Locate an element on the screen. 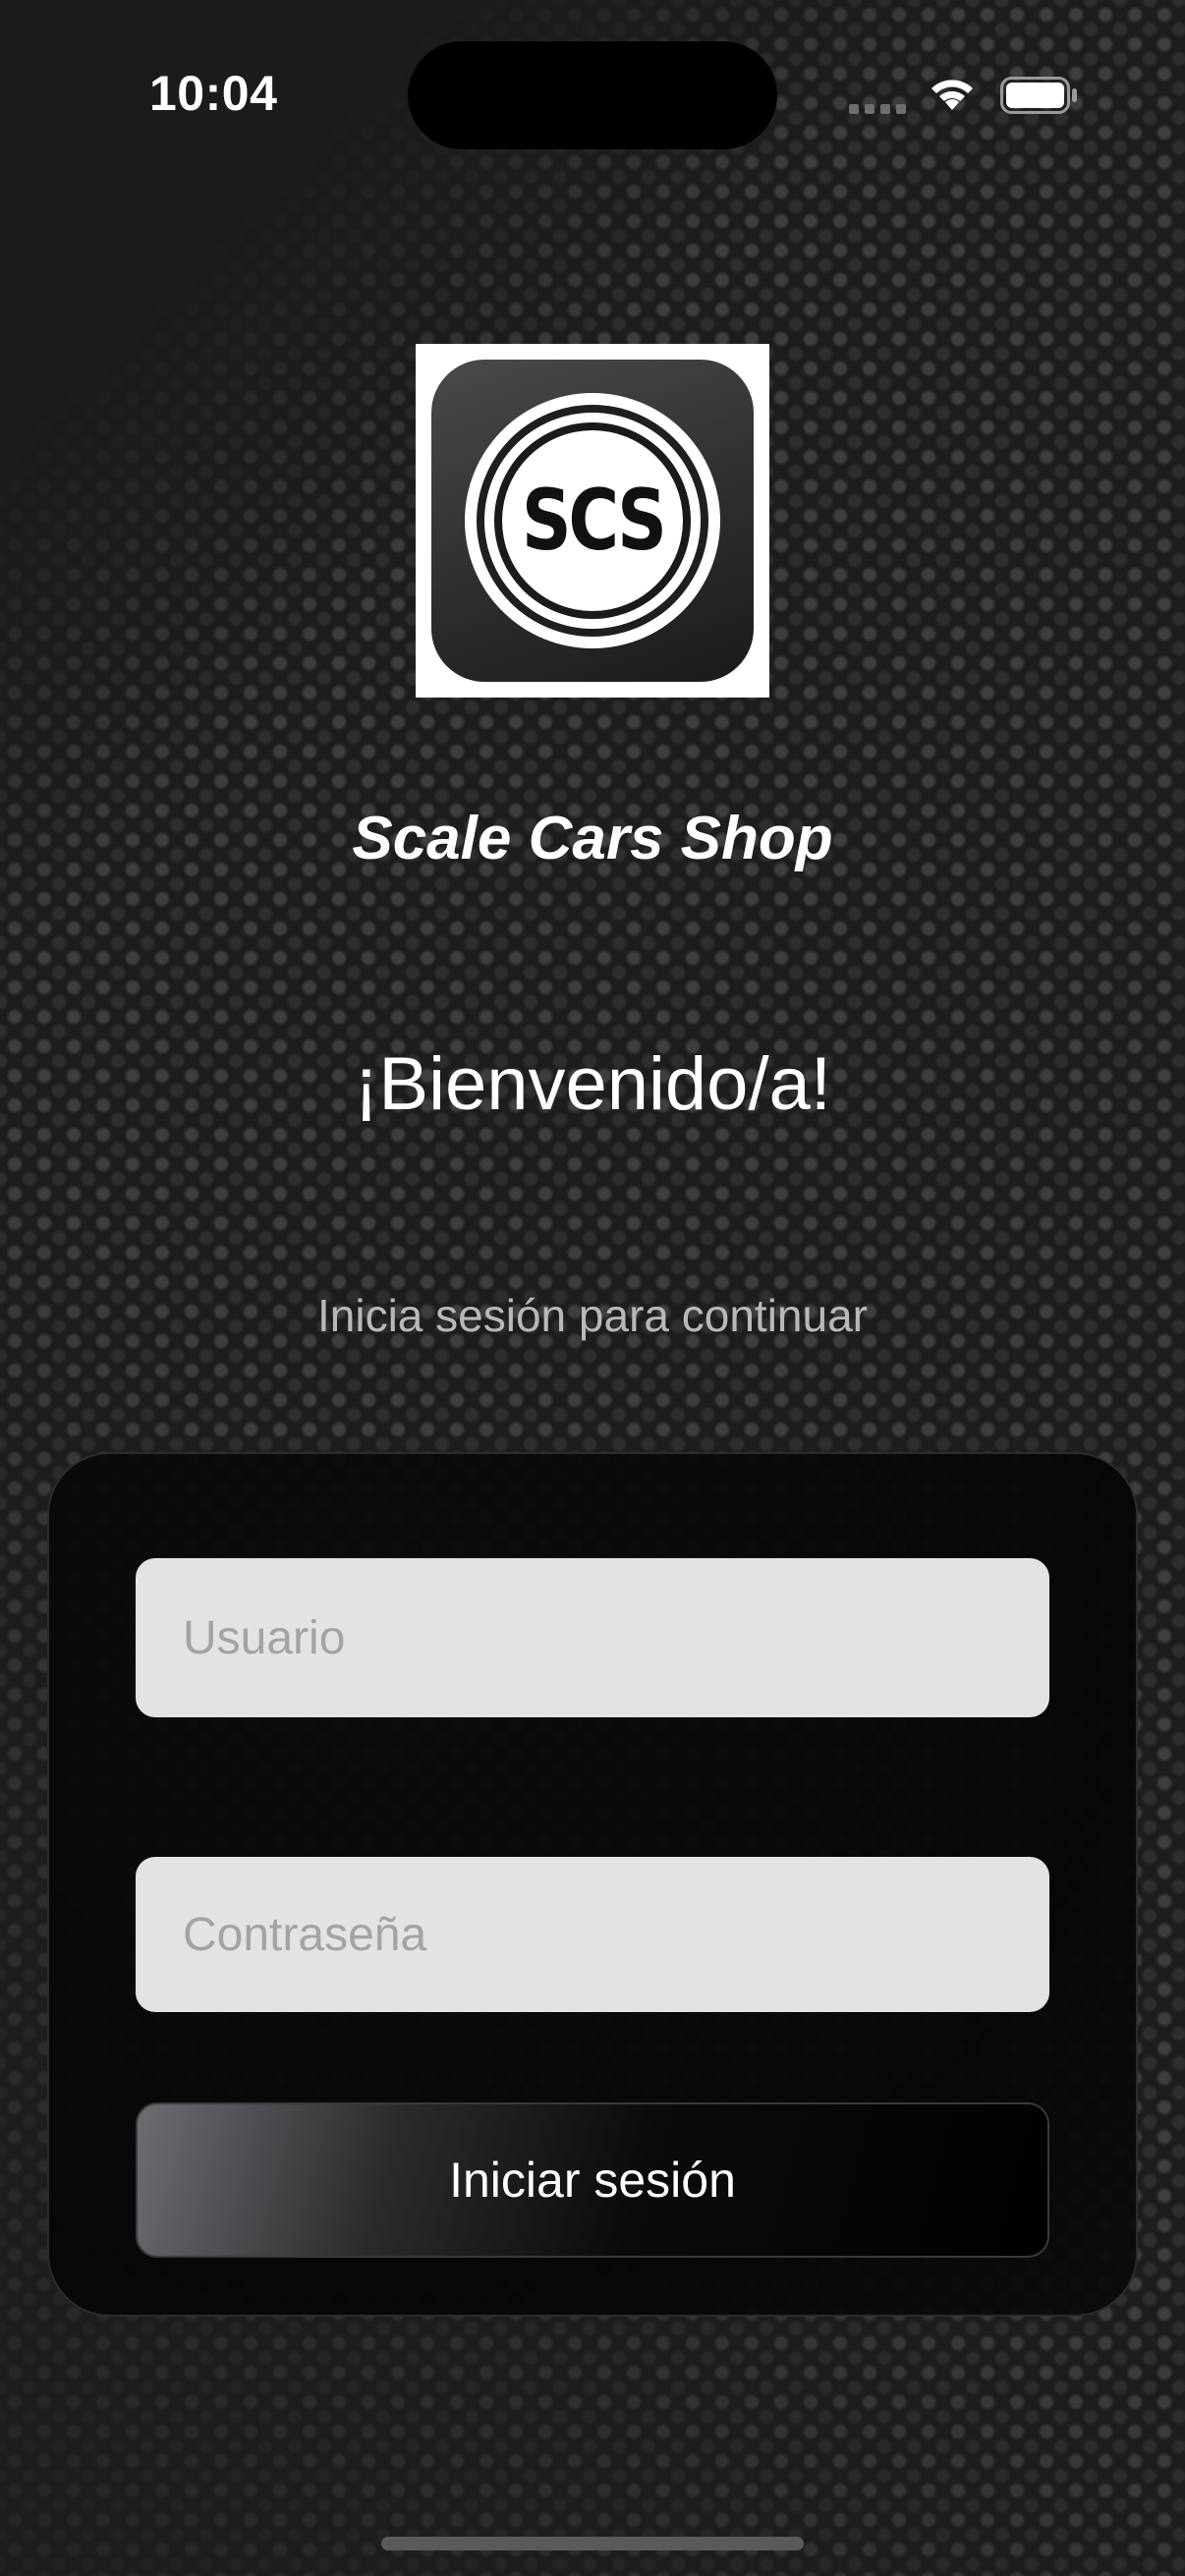  logo-text: SCS is located at coordinates (594, 521).